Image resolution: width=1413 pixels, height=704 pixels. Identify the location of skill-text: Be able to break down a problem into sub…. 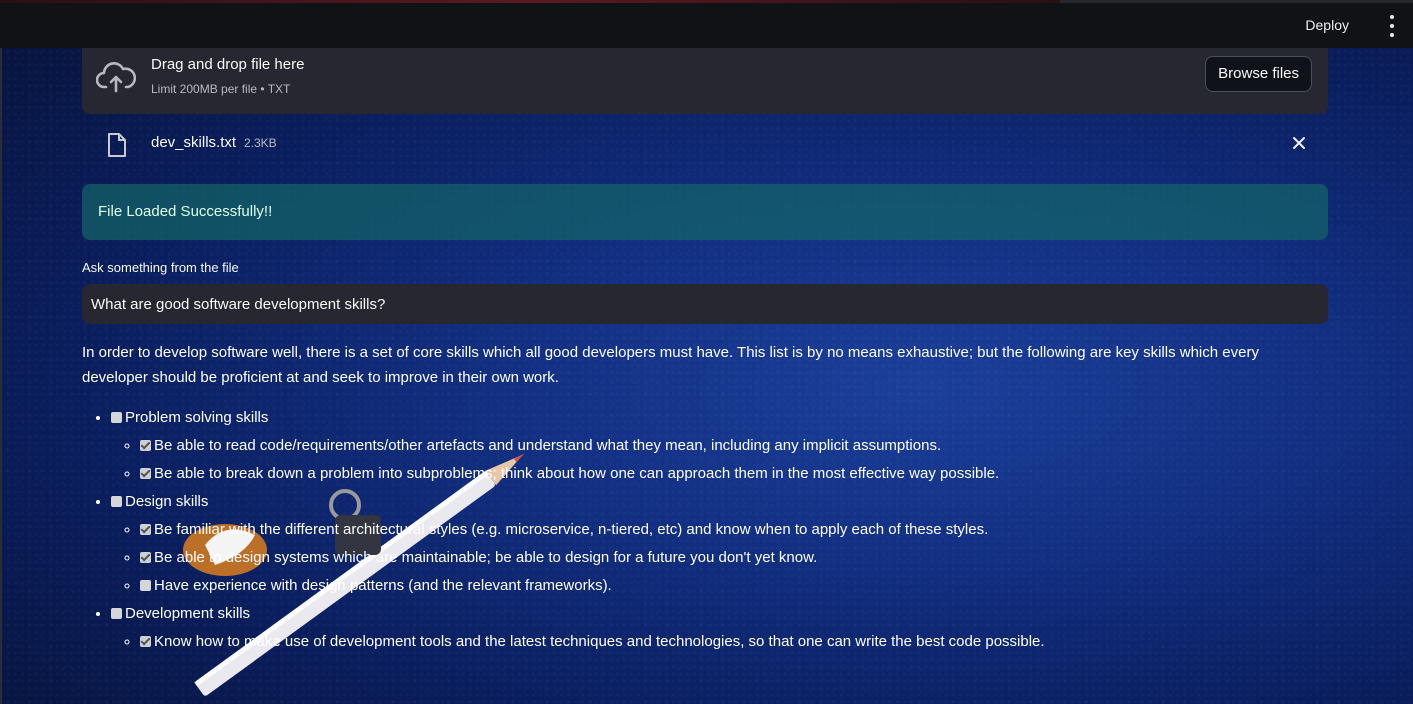
(577, 473).